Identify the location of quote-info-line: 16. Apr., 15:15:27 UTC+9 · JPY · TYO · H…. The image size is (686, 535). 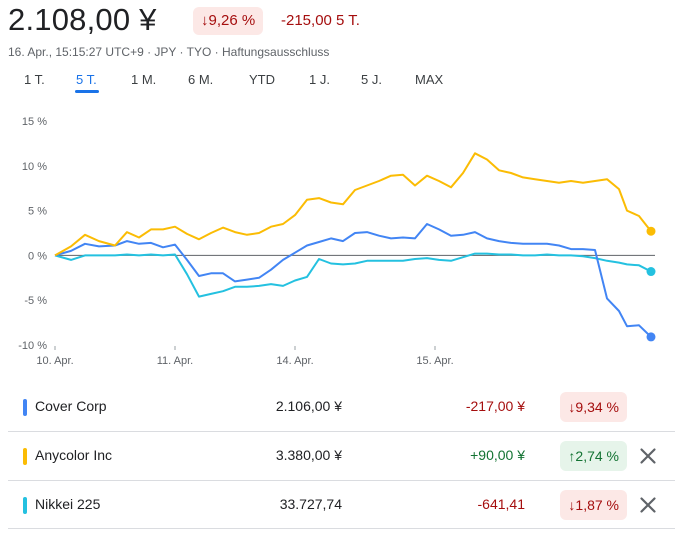
(169, 52).